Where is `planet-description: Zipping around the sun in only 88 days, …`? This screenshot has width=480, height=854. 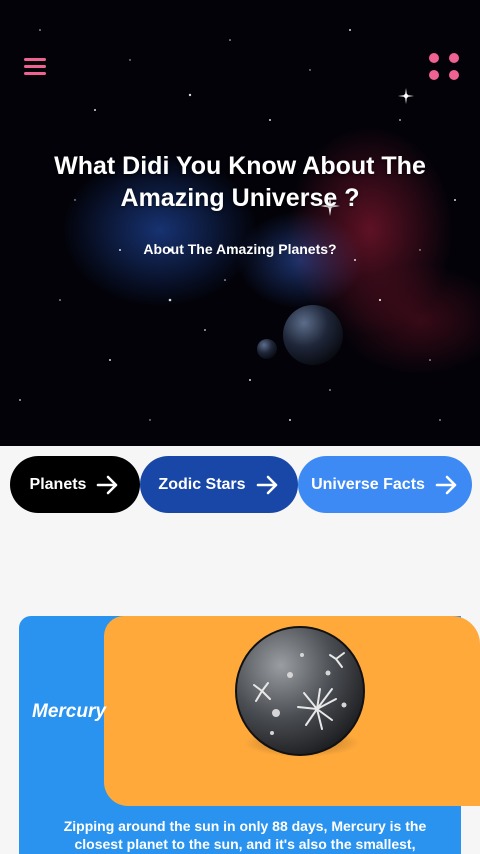 planet-description: Zipping around the sun in only 88 days, … is located at coordinates (245, 835).